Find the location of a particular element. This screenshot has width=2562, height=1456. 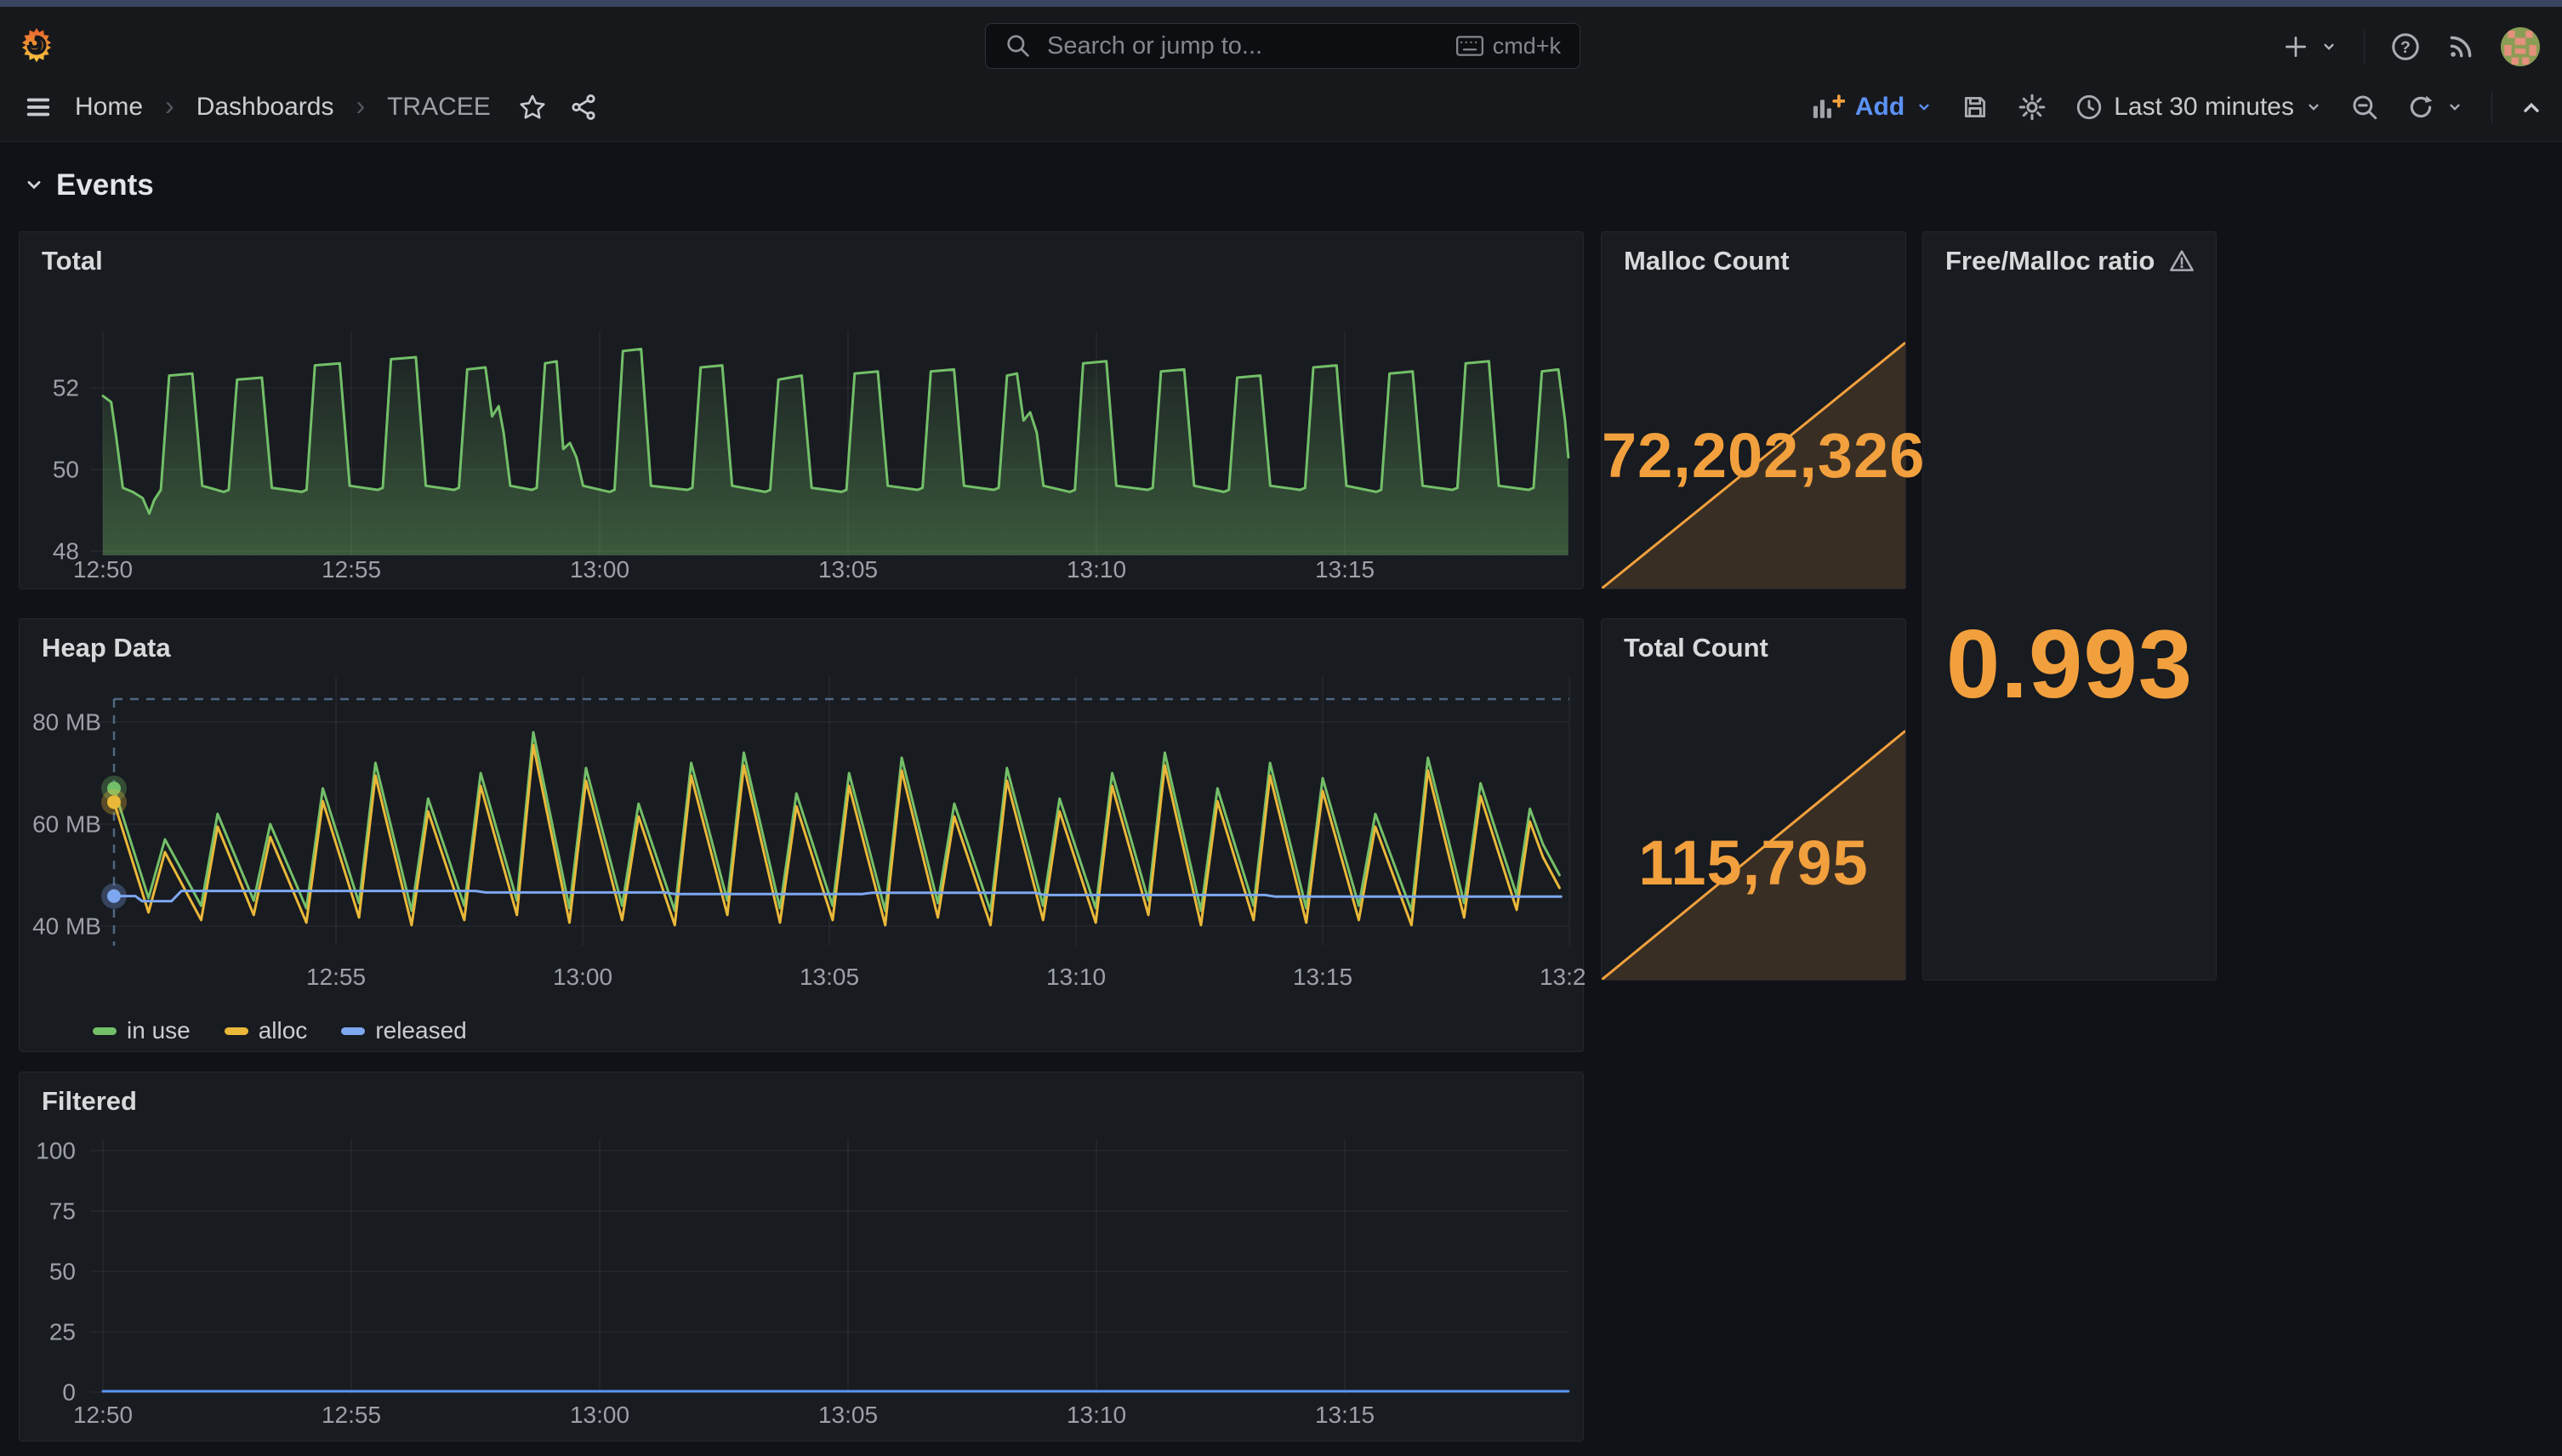

panel-malloc-count: Malloc Count 72,202,326 is located at coordinates (1763, 410).